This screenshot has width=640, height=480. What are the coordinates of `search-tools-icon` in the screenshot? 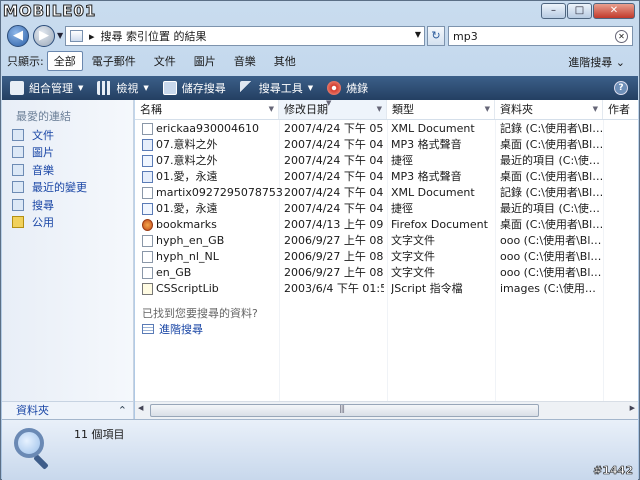 It's located at (246, 88).